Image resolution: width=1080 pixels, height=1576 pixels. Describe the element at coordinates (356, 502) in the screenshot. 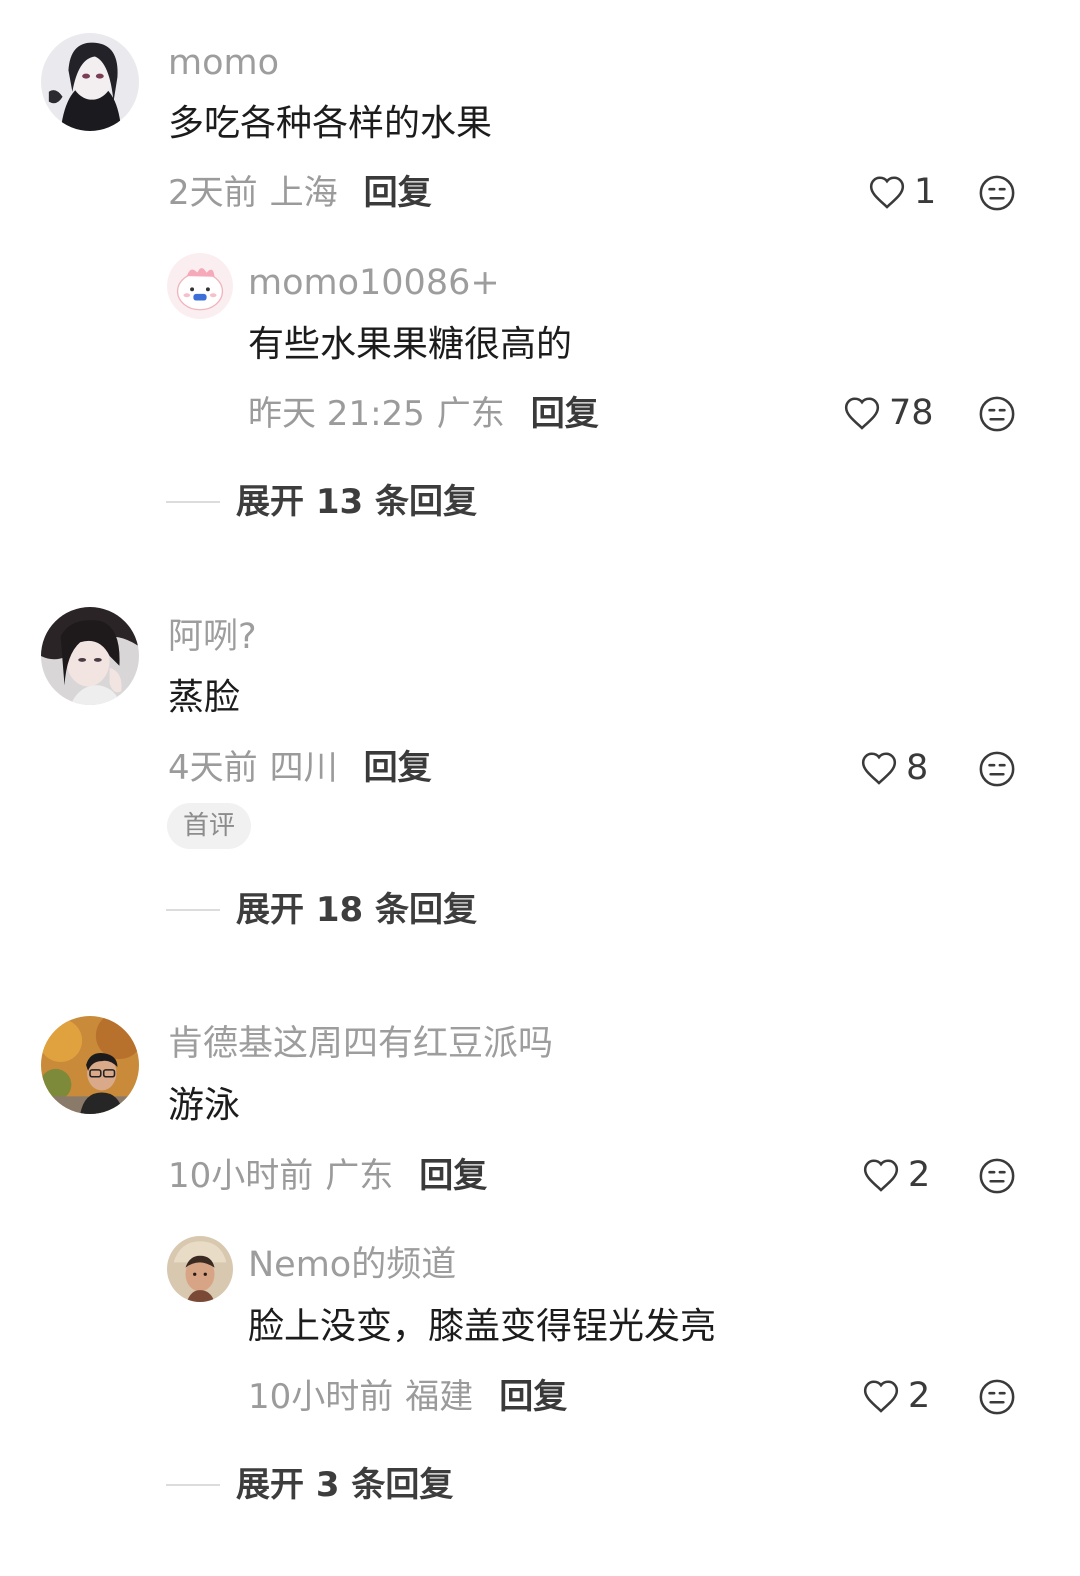

I see `expand-replies-label: 展开 13 条回复` at that location.